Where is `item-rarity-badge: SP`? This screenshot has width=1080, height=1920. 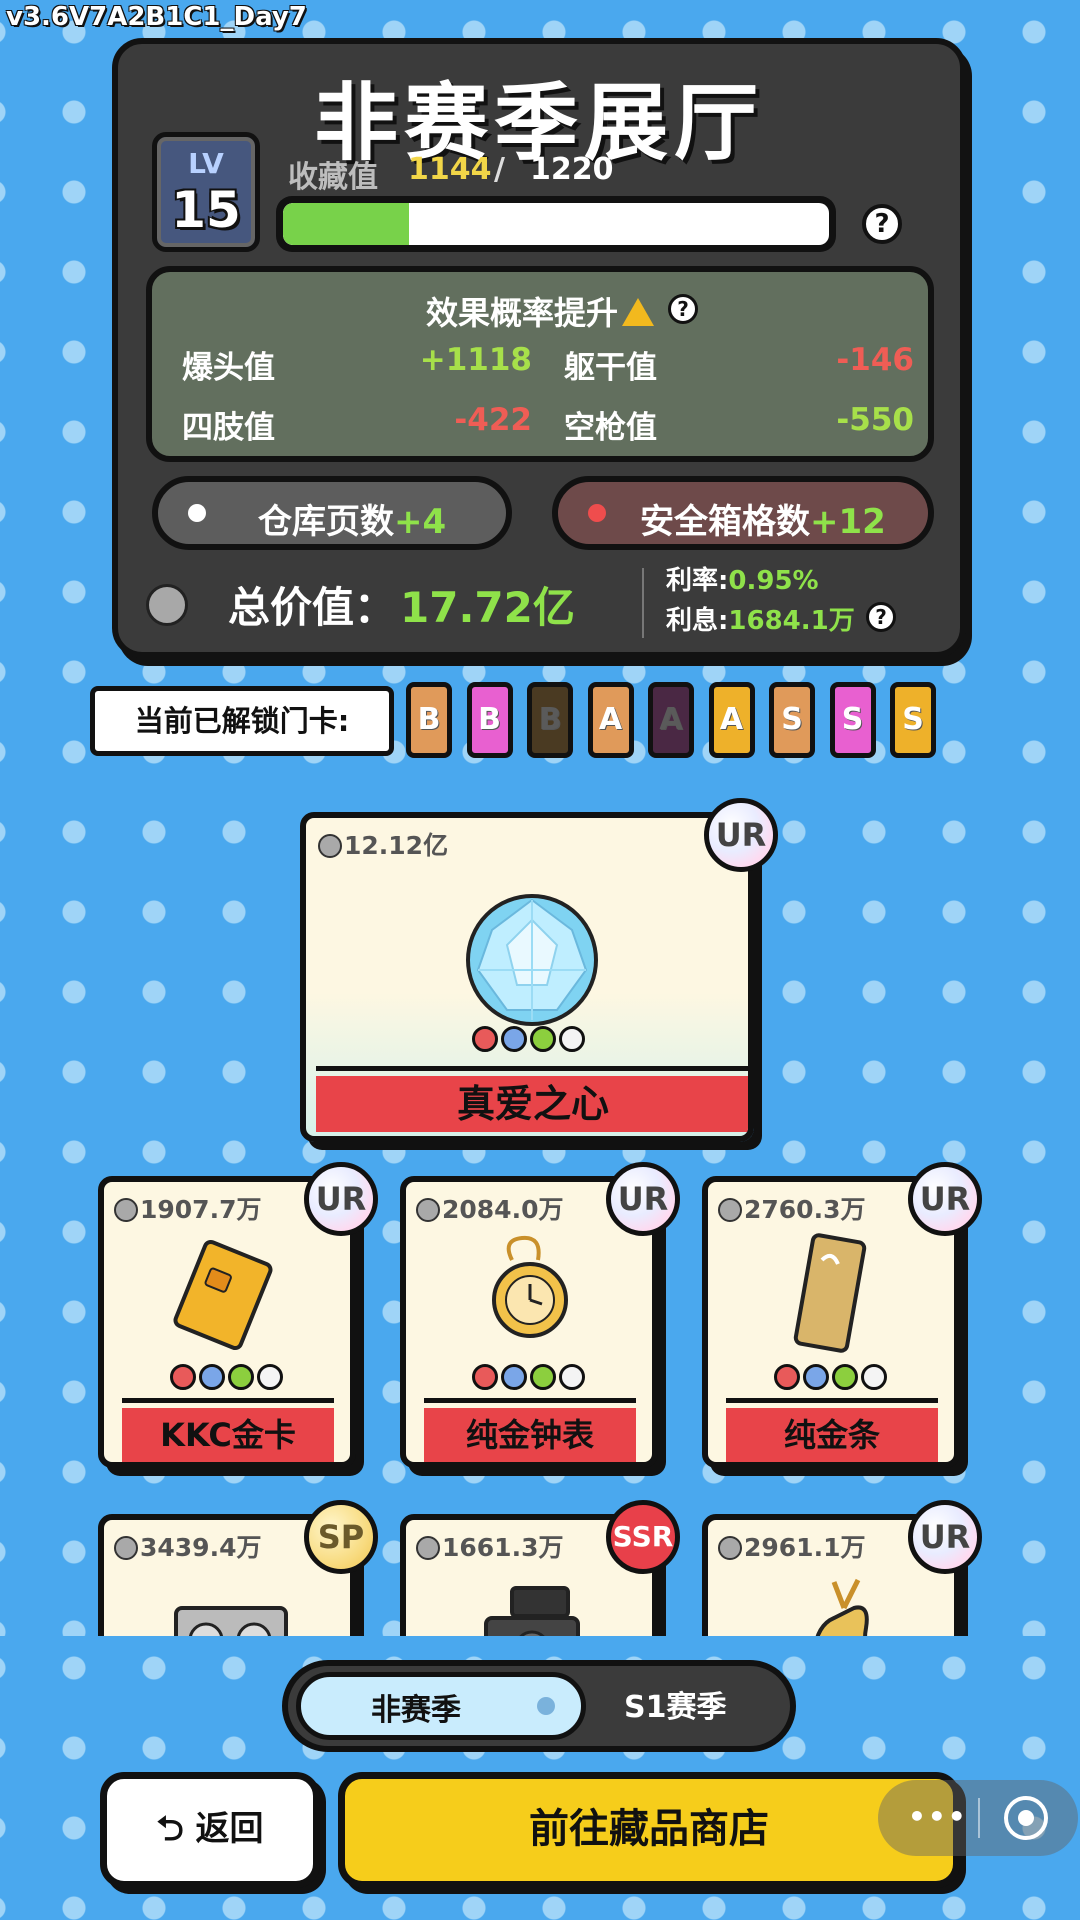 item-rarity-badge: SP is located at coordinates (341, 1537).